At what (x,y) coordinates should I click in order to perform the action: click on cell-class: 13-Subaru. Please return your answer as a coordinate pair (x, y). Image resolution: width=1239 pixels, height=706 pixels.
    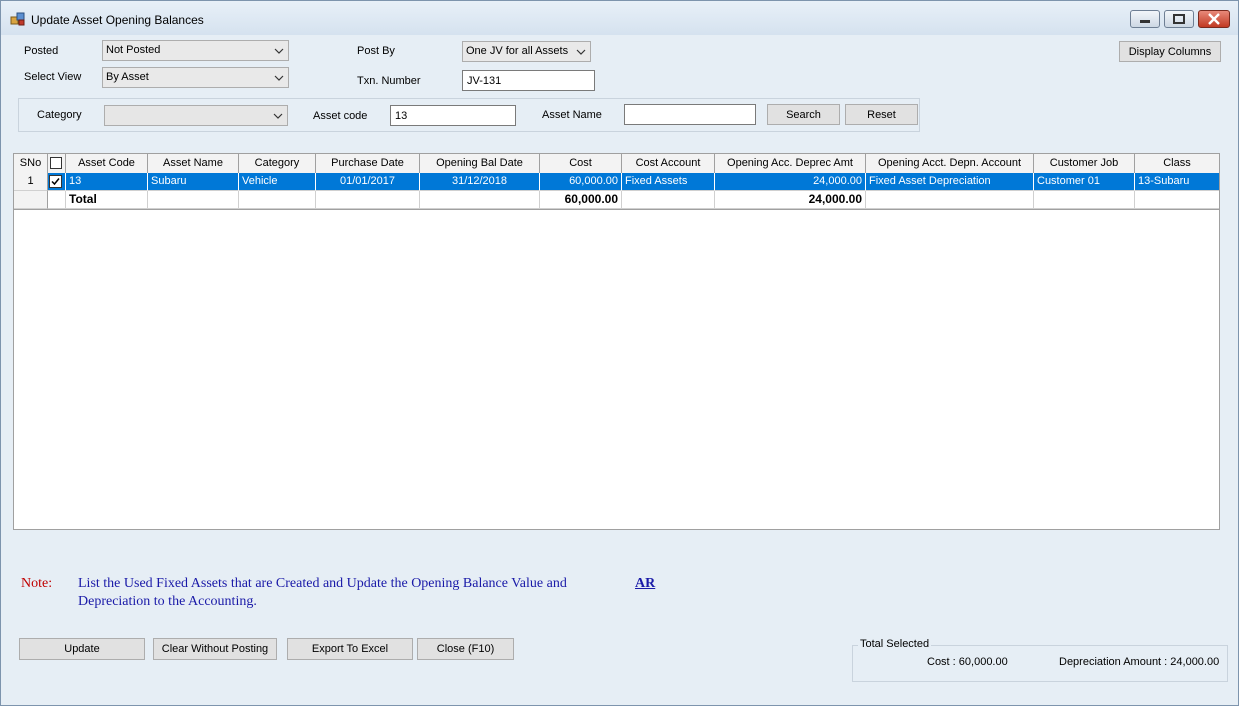
    Looking at the image, I should click on (1177, 182).